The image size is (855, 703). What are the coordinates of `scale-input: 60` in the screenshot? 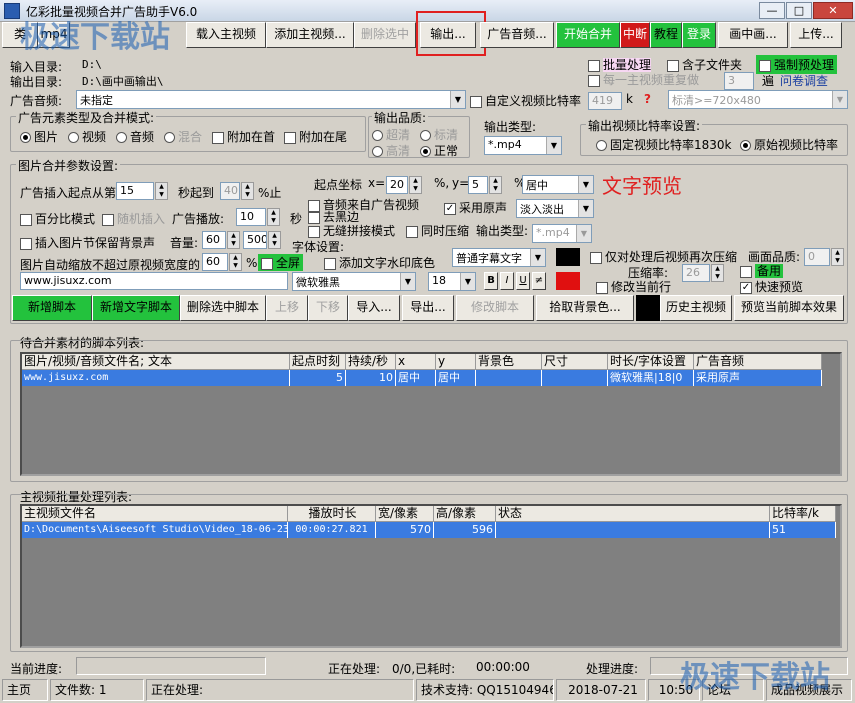 It's located at (215, 262).